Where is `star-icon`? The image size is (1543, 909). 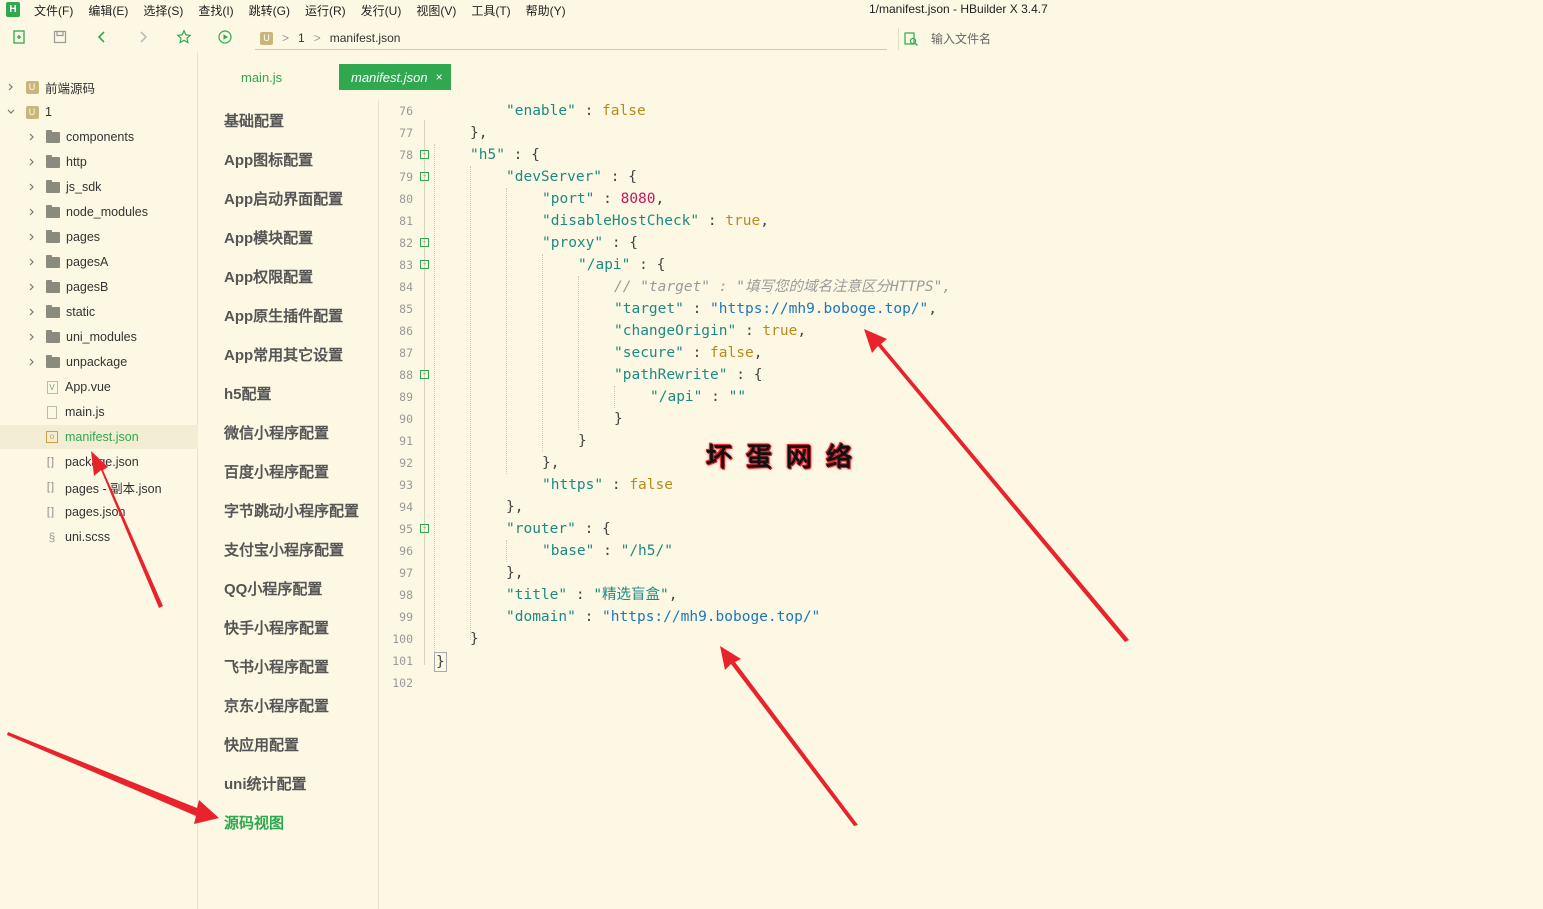 star-icon is located at coordinates (184, 37).